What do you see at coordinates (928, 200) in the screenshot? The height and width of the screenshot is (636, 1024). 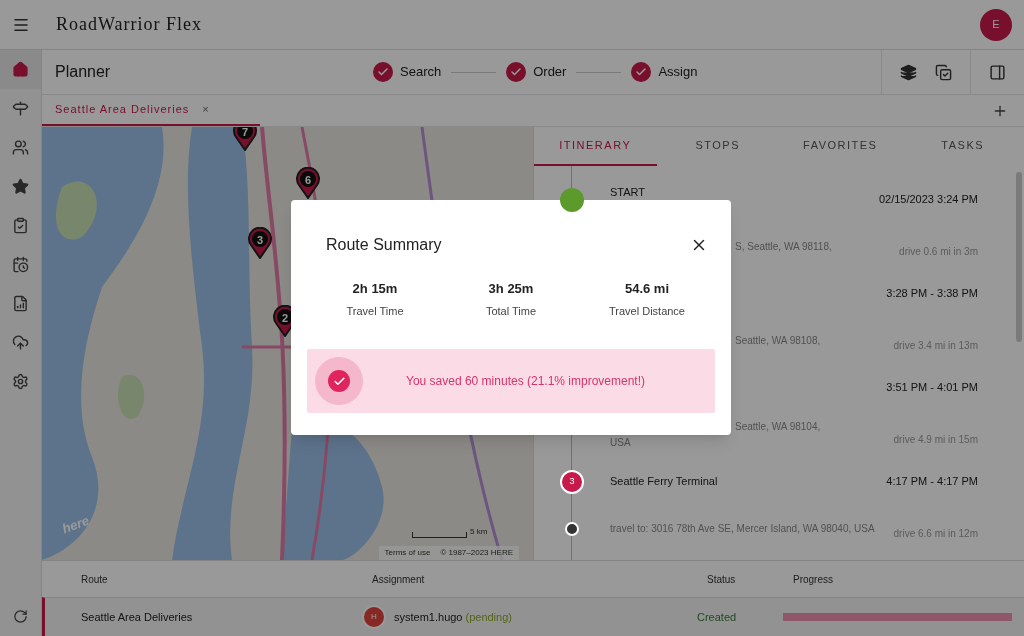 I see `stop-time: 02/15/2023 3:24 PM` at bounding box center [928, 200].